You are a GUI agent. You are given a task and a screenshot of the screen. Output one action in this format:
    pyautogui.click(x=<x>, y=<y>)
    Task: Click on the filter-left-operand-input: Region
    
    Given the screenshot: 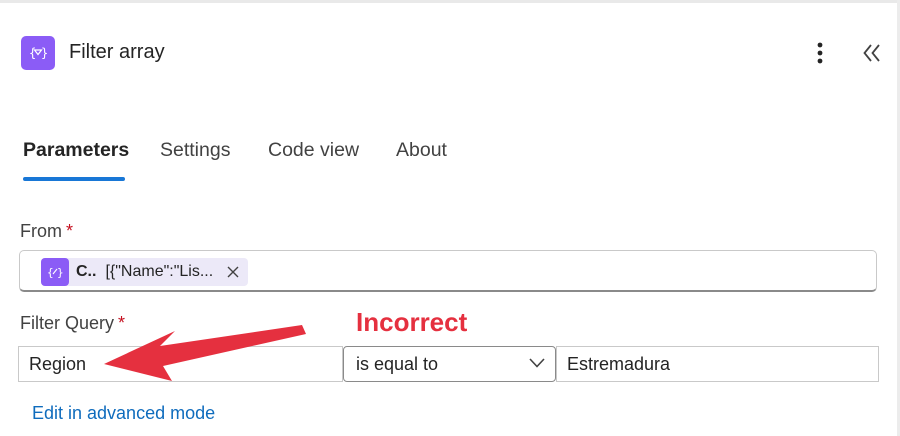 What is the action you would take?
    pyautogui.click(x=180, y=364)
    